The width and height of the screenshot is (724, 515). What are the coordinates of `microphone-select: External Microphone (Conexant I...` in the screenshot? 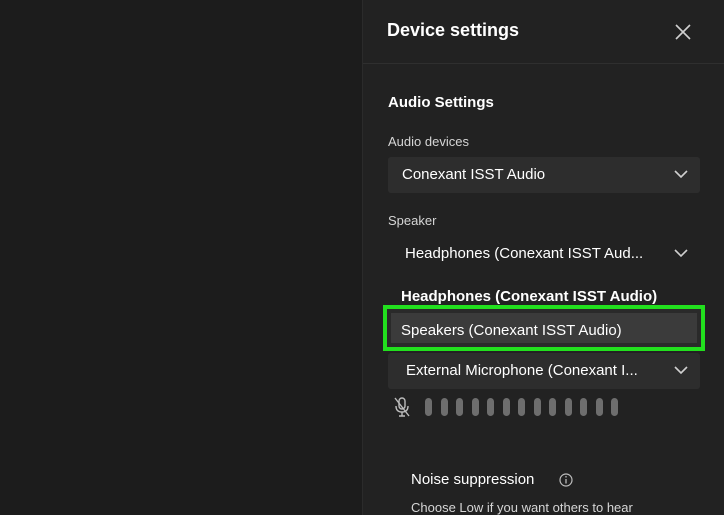 It's located at (544, 371).